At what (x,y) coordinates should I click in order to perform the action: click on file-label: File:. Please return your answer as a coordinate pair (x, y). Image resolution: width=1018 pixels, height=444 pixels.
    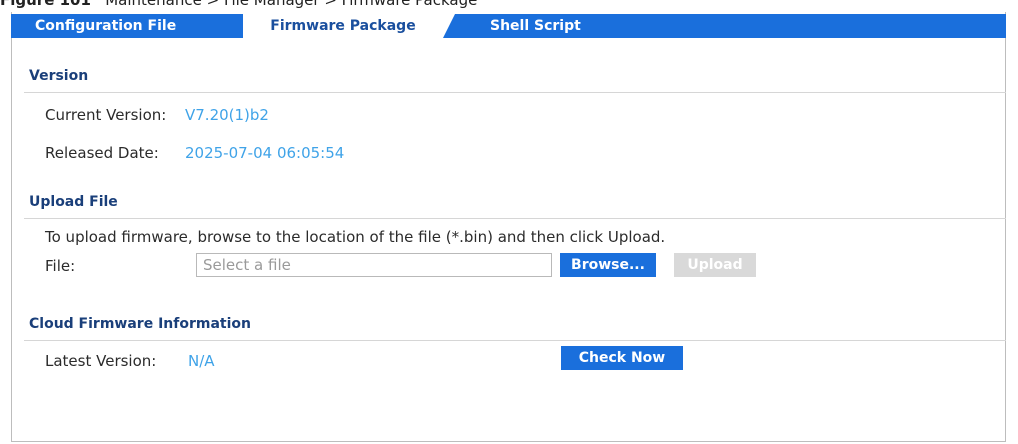
    Looking at the image, I should click on (60, 266).